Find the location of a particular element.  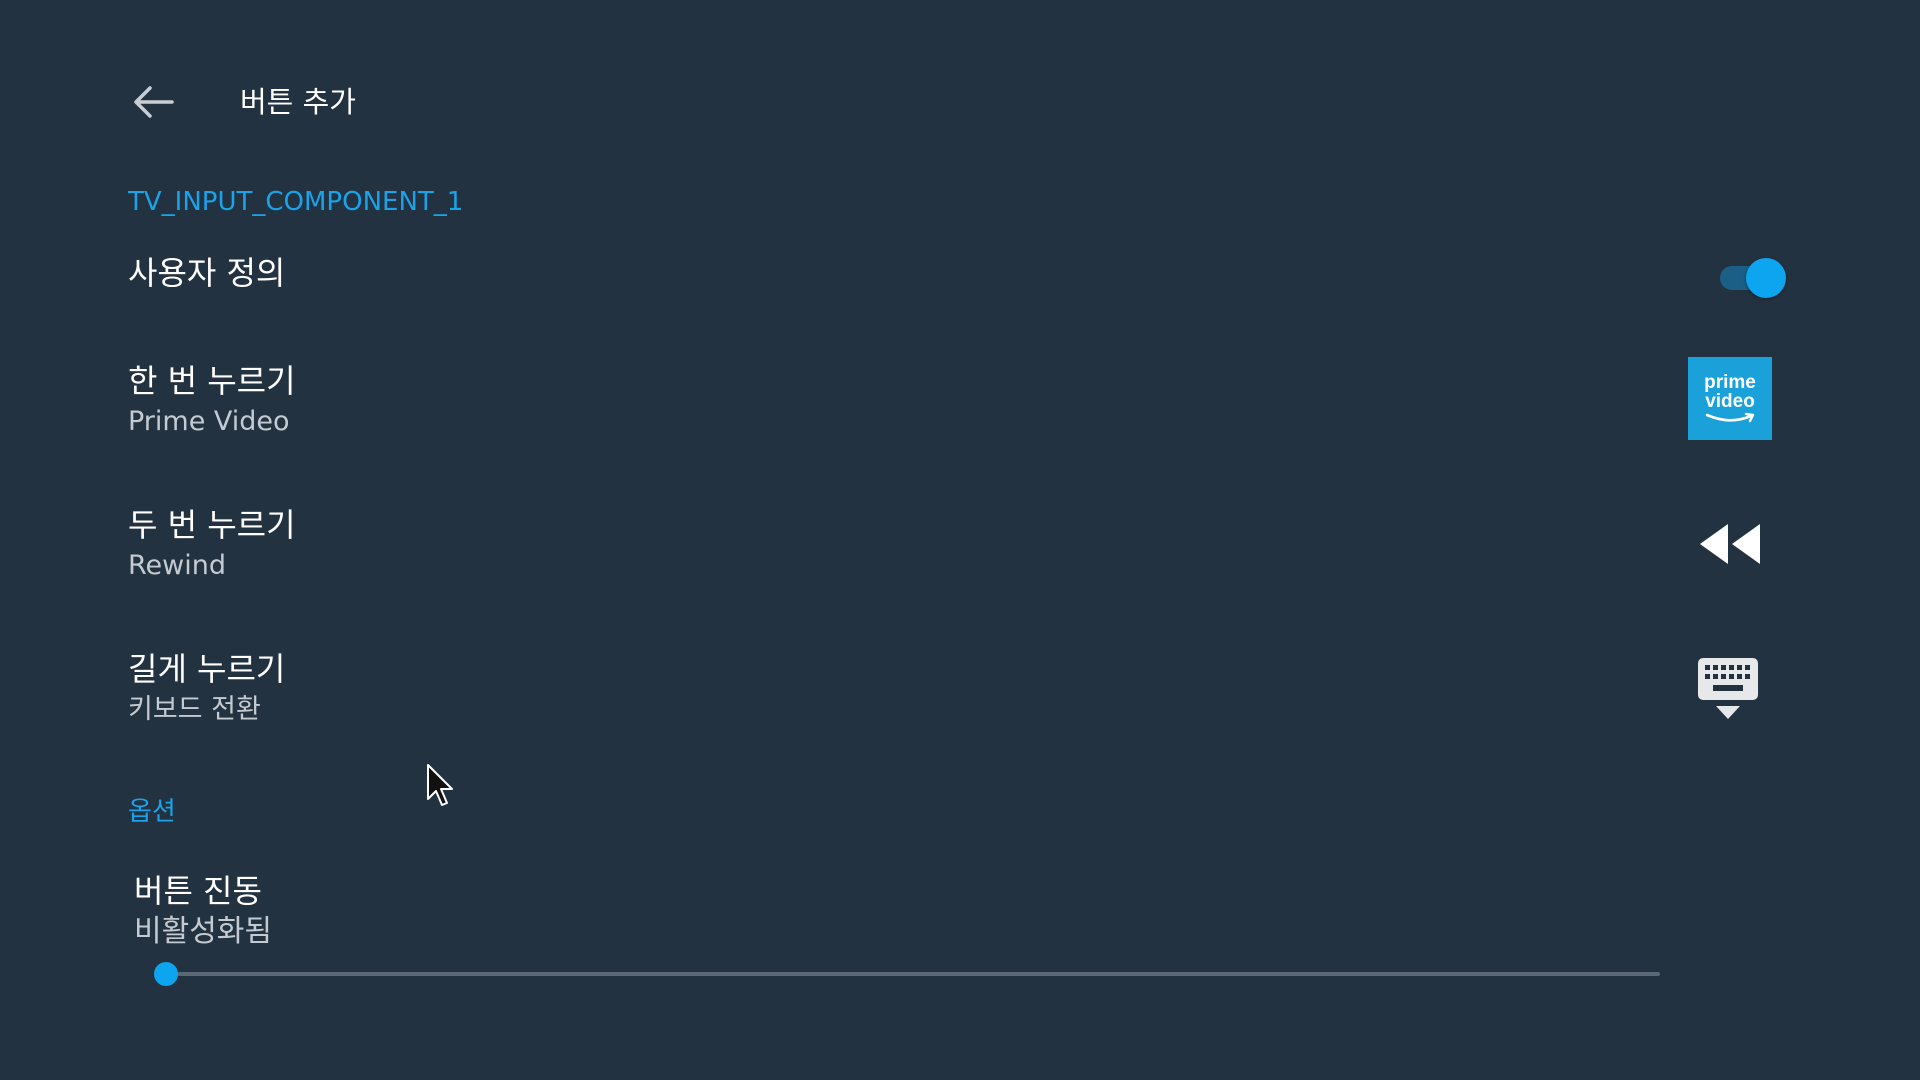

section-header-input: TV_INPUT_COMPONENT_1 is located at coordinates (296, 202).